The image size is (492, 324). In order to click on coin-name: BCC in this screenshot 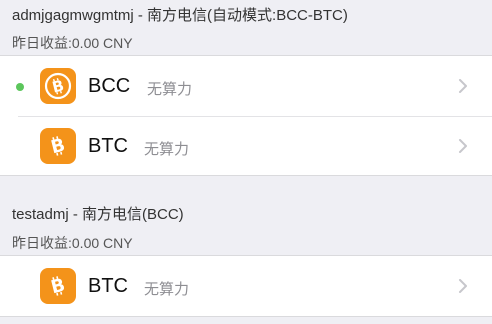, I will do `click(109, 86)`.